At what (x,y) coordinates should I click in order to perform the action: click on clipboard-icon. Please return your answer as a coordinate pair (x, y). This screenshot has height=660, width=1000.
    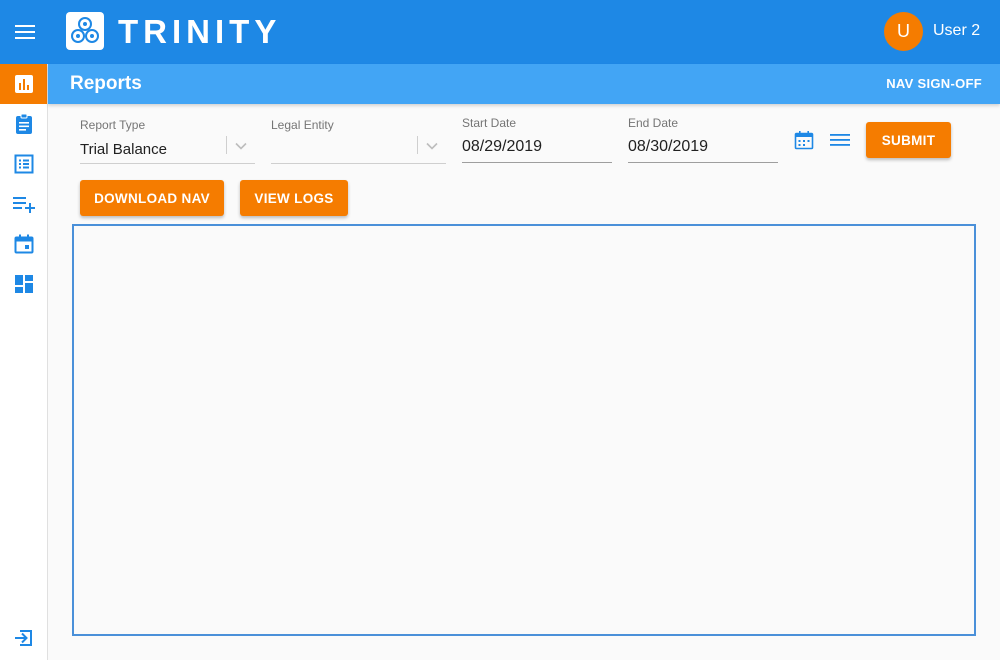
    Looking at the image, I should click on (23, 123).